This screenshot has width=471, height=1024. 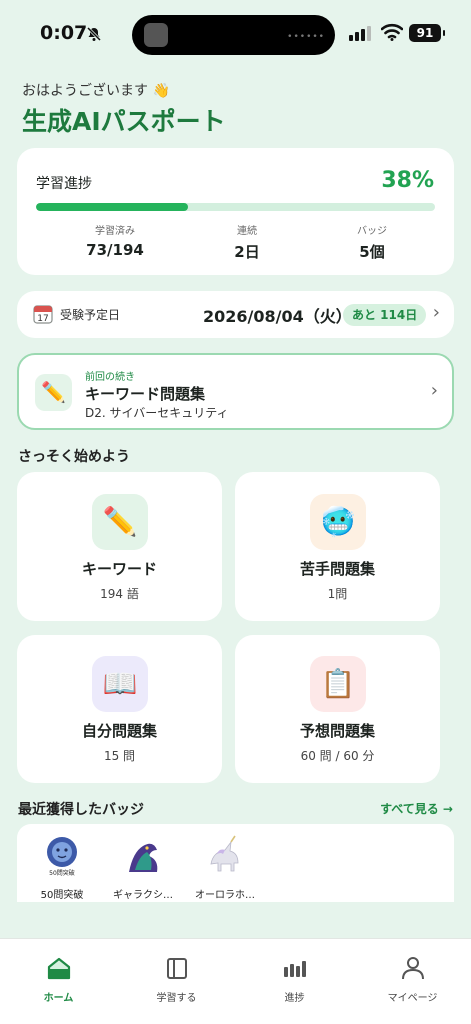 I want to click on tile-sub: 15 問, so click(x=119, y=756).